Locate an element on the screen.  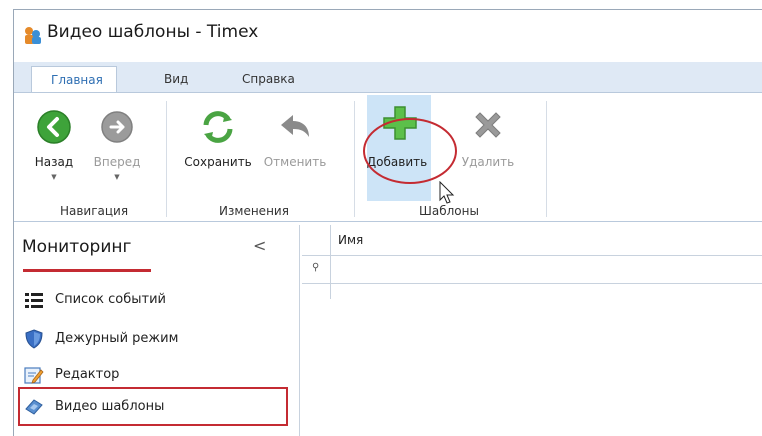
group-label-navigation: Навигация is located at coordinates (94, 211).